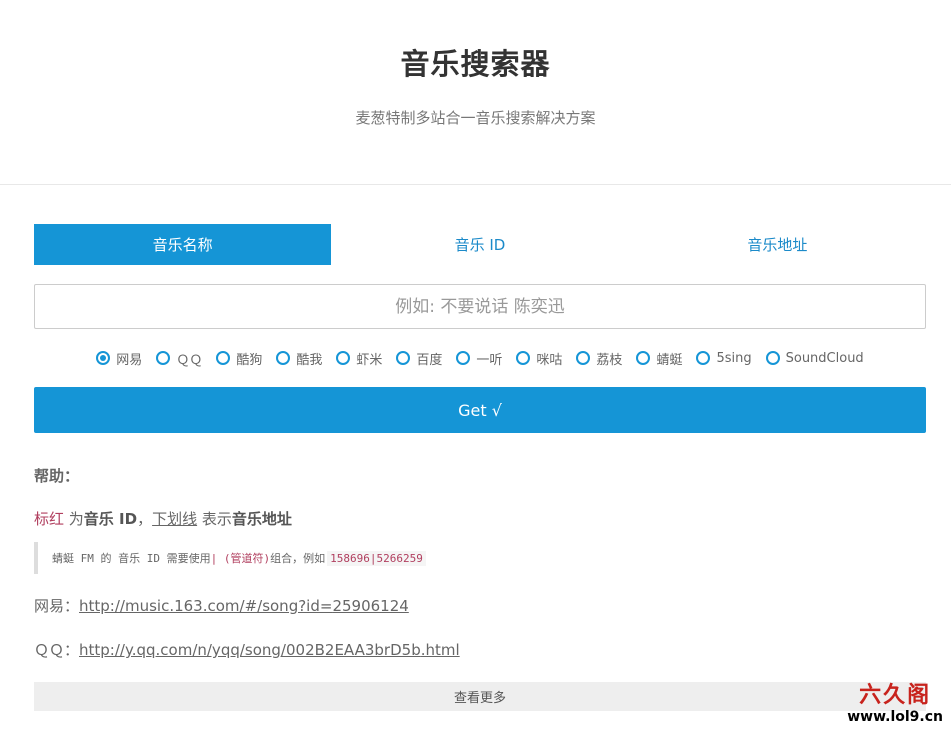 This screenshot has width=951, height=733. Describe the element at coordinates (734, 358) in the screenshot. I see `source-label: 5sing` at that location.